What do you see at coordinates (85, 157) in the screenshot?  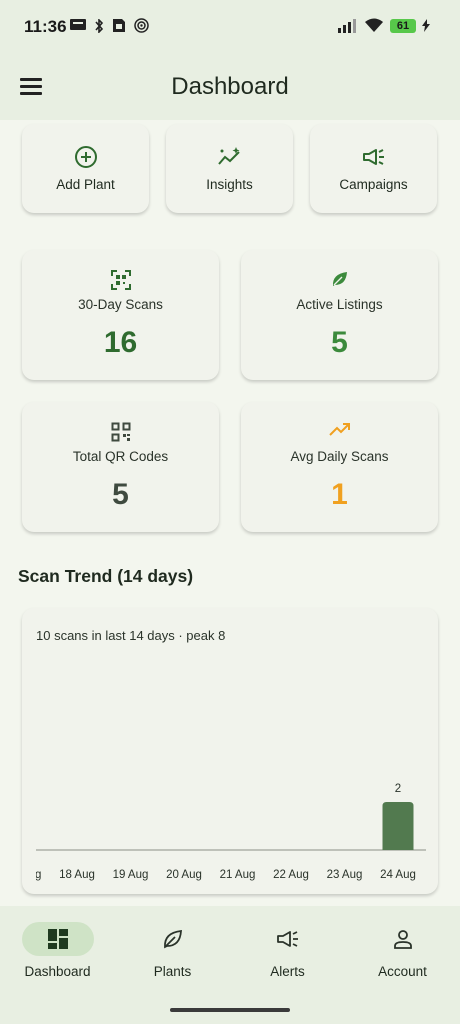 I see `add-circle-icon` at bounding box center [85, 157].